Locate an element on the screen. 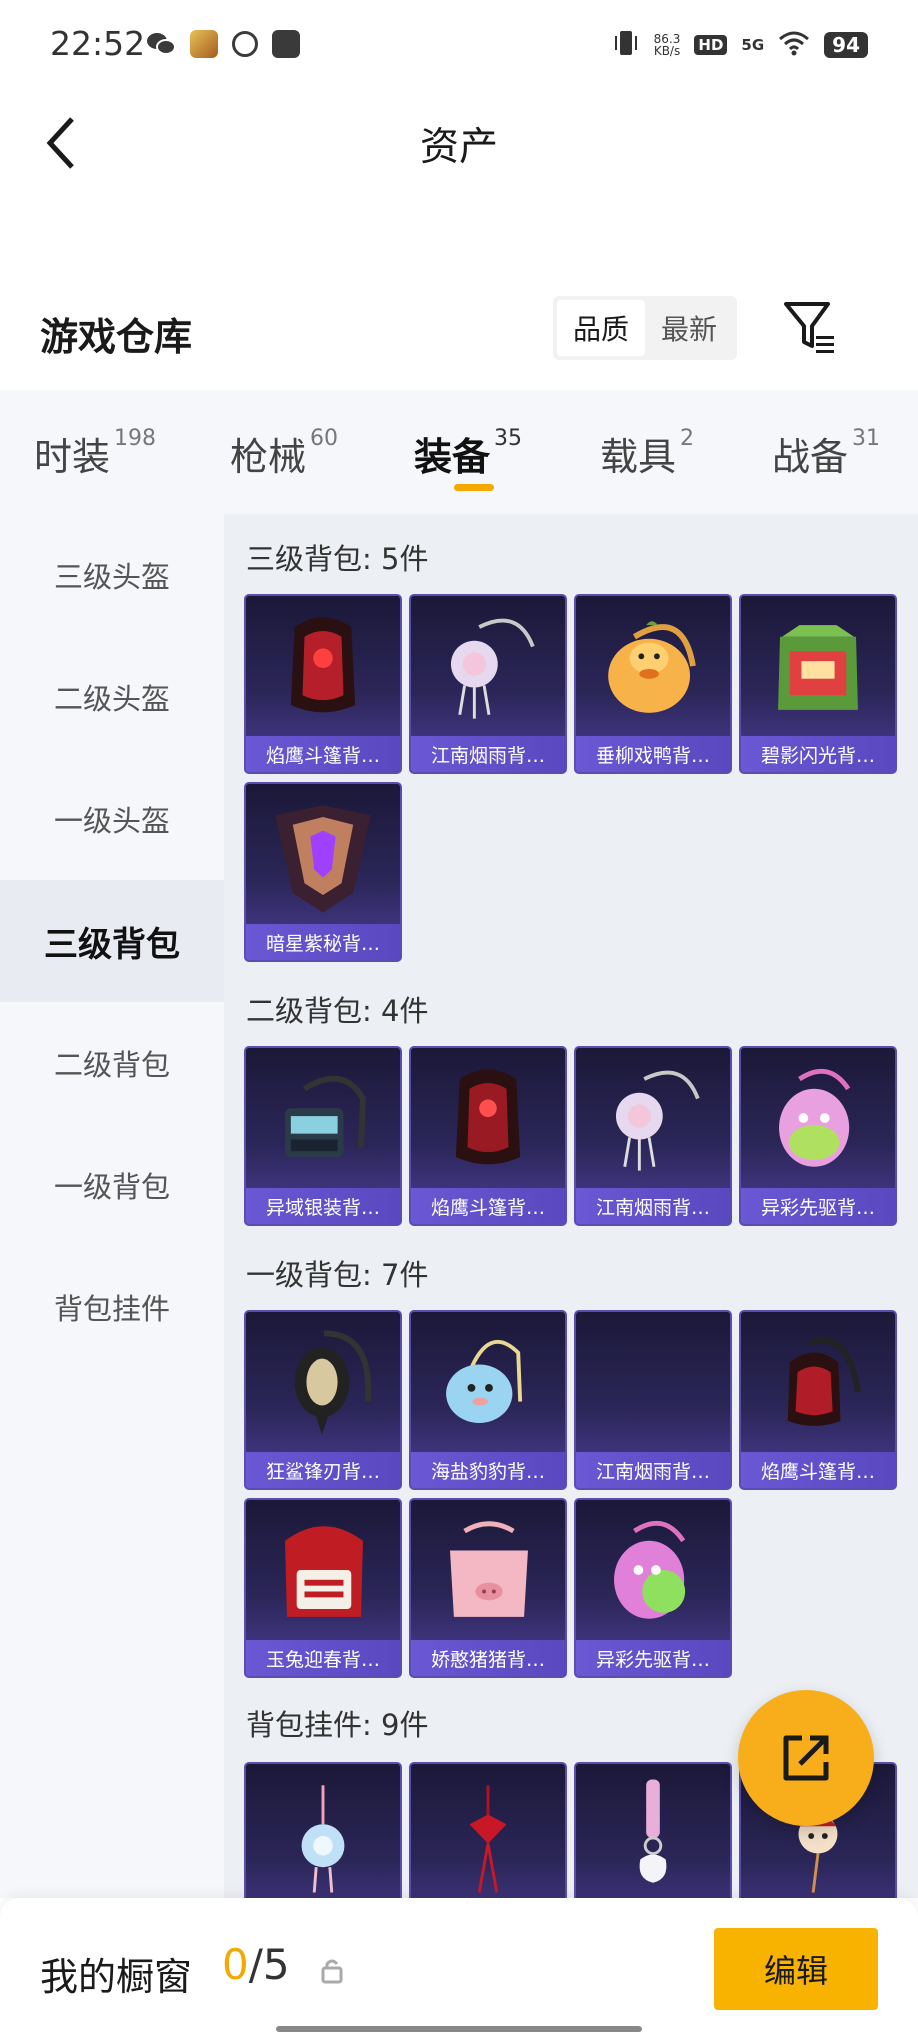 Image resolution: width=918 pixels, height=2040 pixels. tab-label: 装备 is located at coordinates (452, 457).